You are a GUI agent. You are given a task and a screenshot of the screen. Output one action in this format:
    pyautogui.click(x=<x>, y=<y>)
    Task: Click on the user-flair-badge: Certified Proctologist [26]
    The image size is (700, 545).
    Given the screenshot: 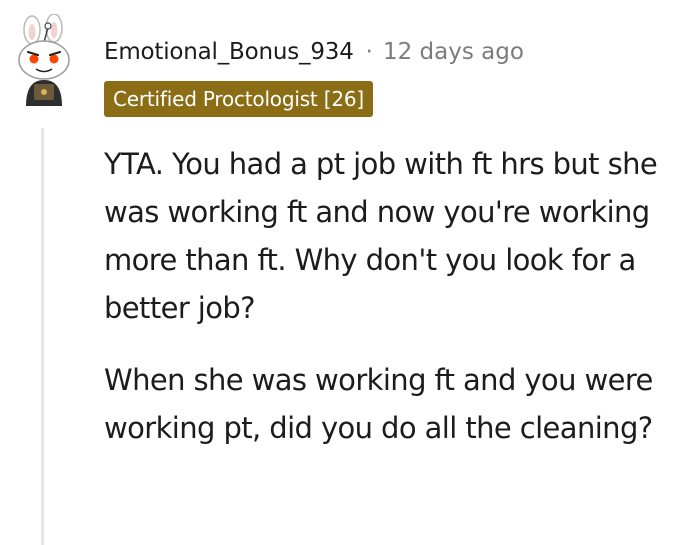 What is the action you would take?
    pyautogui.click(x=238, y=99)
    